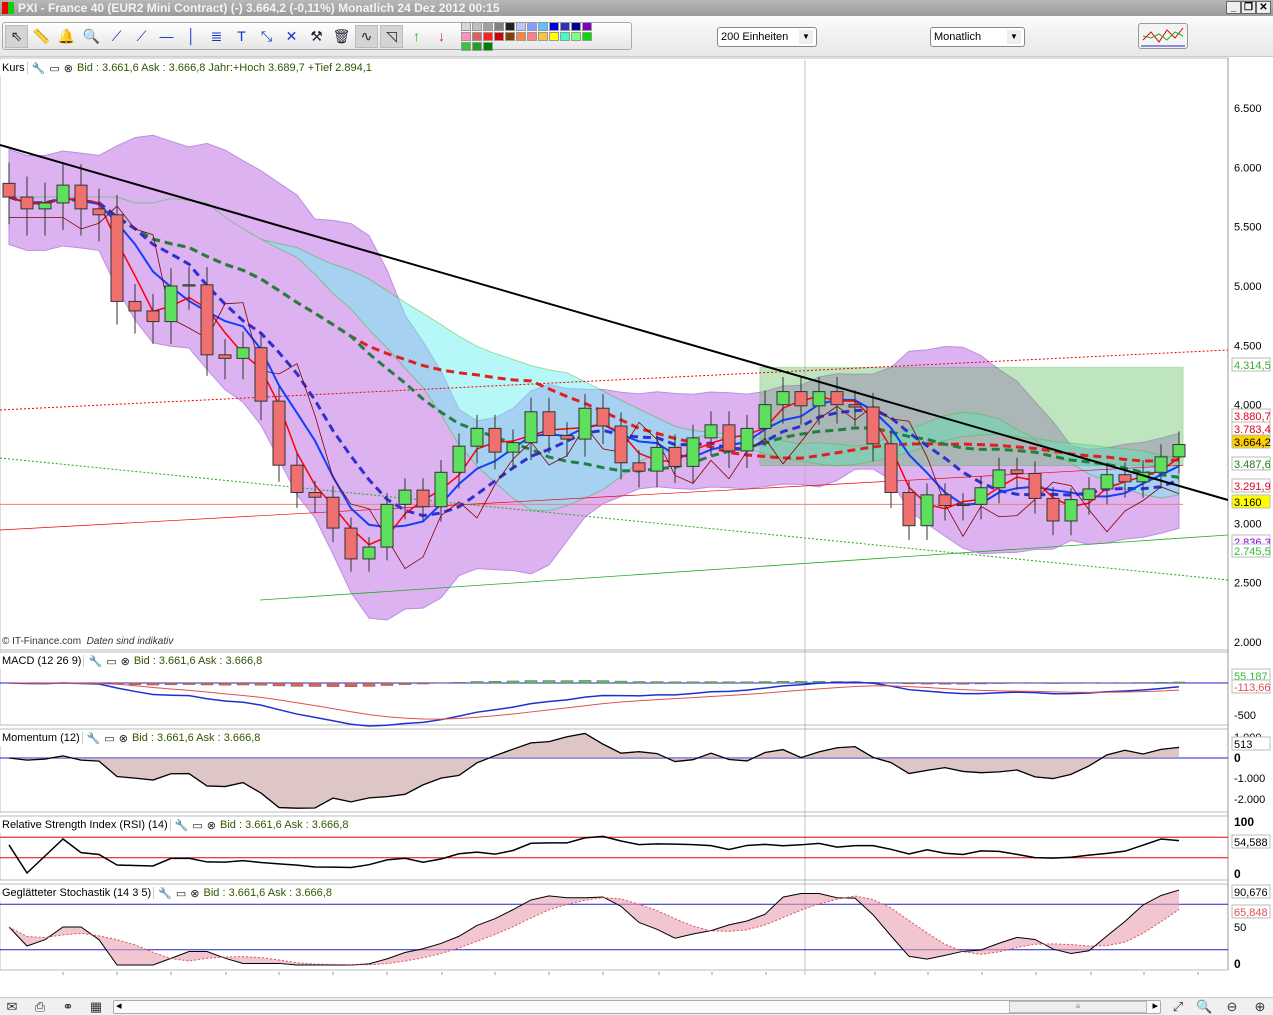 The width and height of the screenshot is (1273, 1015). I want to click on axis-tick-label: 2.500, so click(1248, 584).